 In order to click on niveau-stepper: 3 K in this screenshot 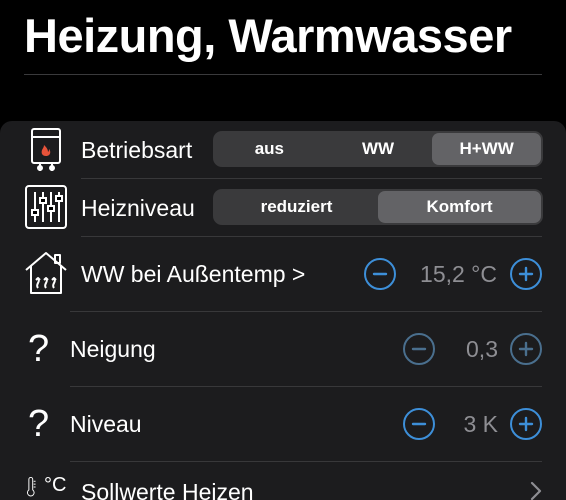, I will do `click(472, 424)`.